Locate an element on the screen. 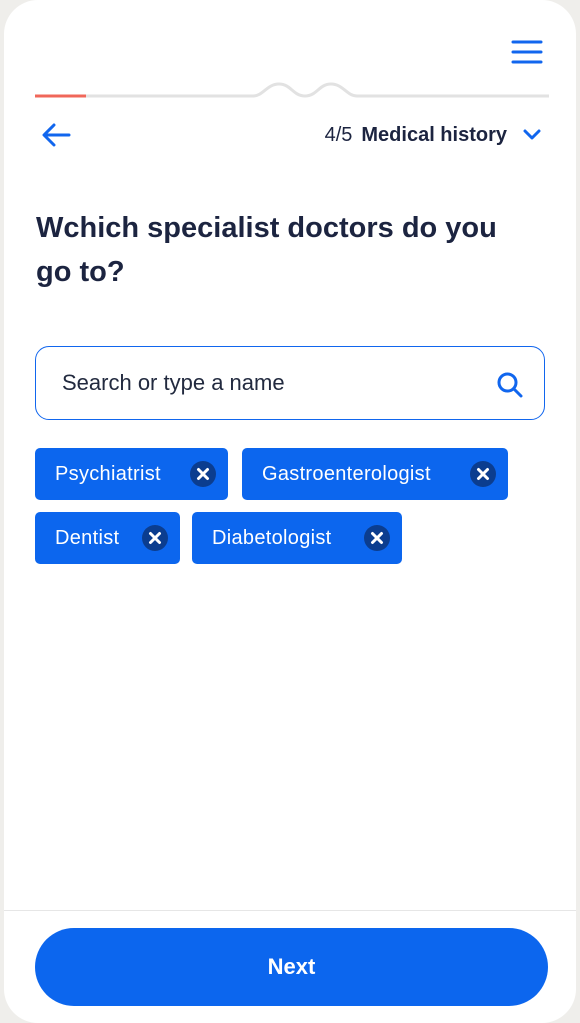  back-button is located at coordinates (56, 135).